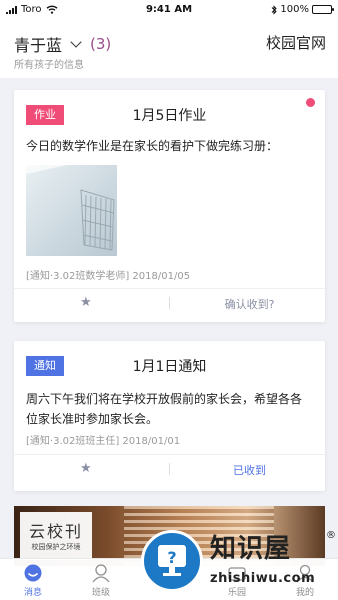 The image size is (338, 600). What do you see at coordinates (38, 45) in the screenshot?
I see `child-name: 青于蓝` at bounding box center [38, 45].